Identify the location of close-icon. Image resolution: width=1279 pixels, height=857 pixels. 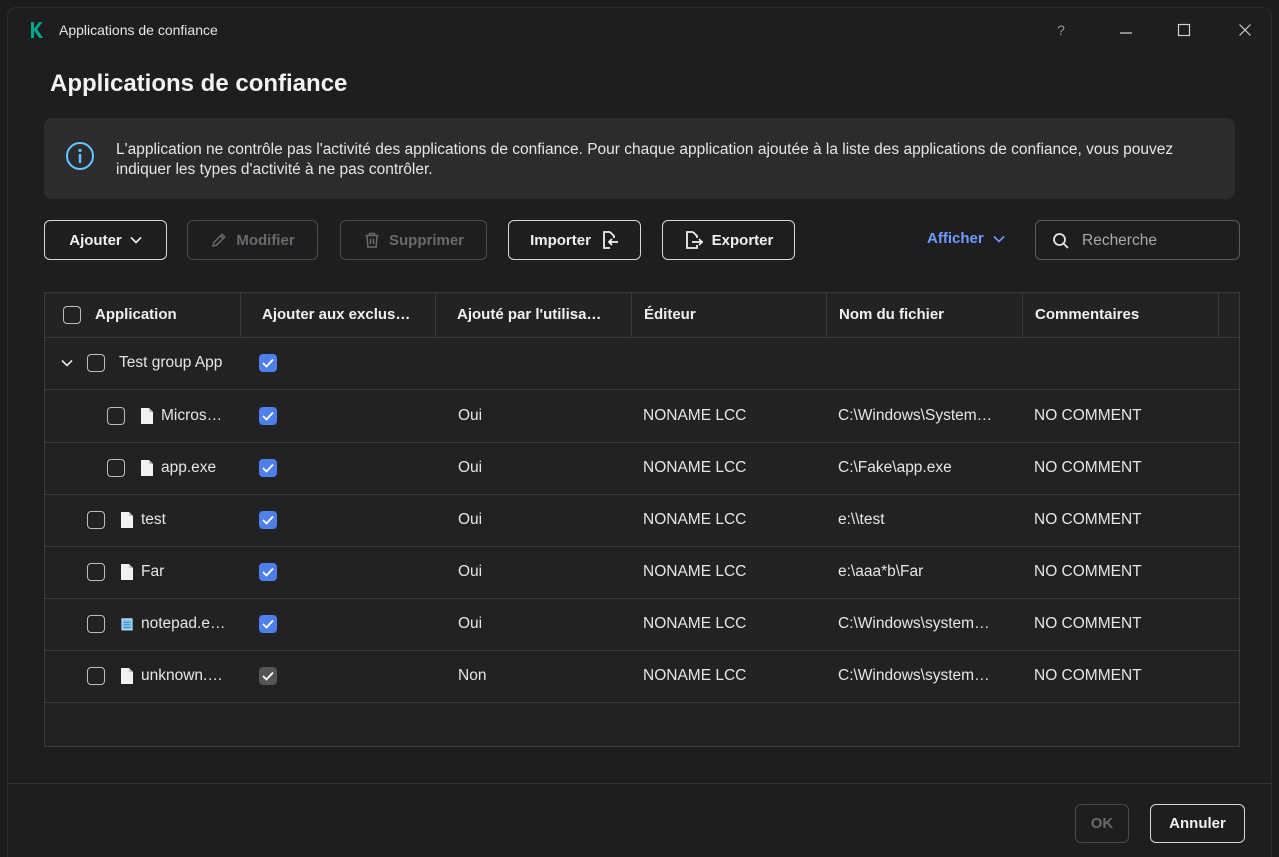
(1245, 30).